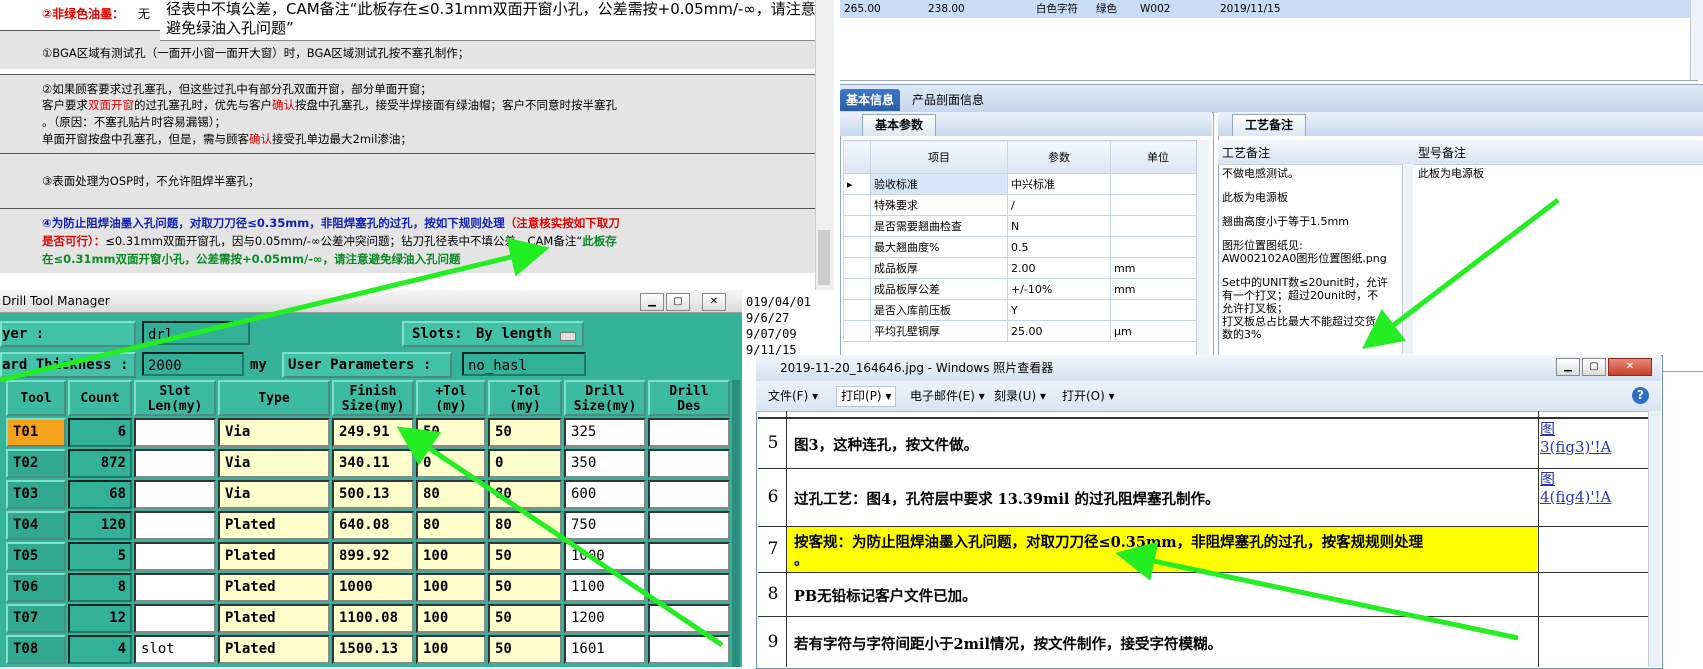 This screenshot has height=669, width=1703. Describe the element at coordinates (870, 100) in the screenshot. I see `tab-basic-info: 基本信息` at that location.